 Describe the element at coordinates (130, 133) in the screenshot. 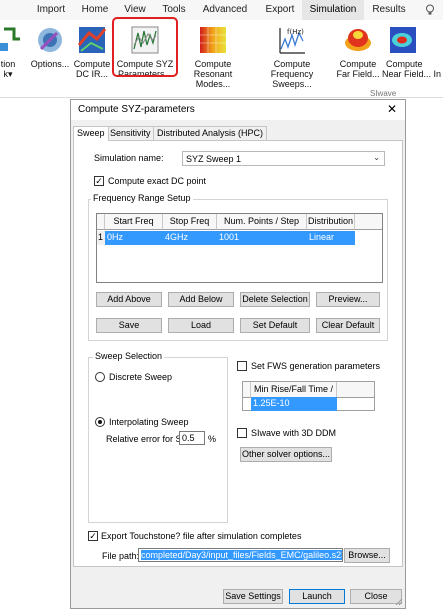

I see `tab-sensitivity: Sensitivity` at that location.